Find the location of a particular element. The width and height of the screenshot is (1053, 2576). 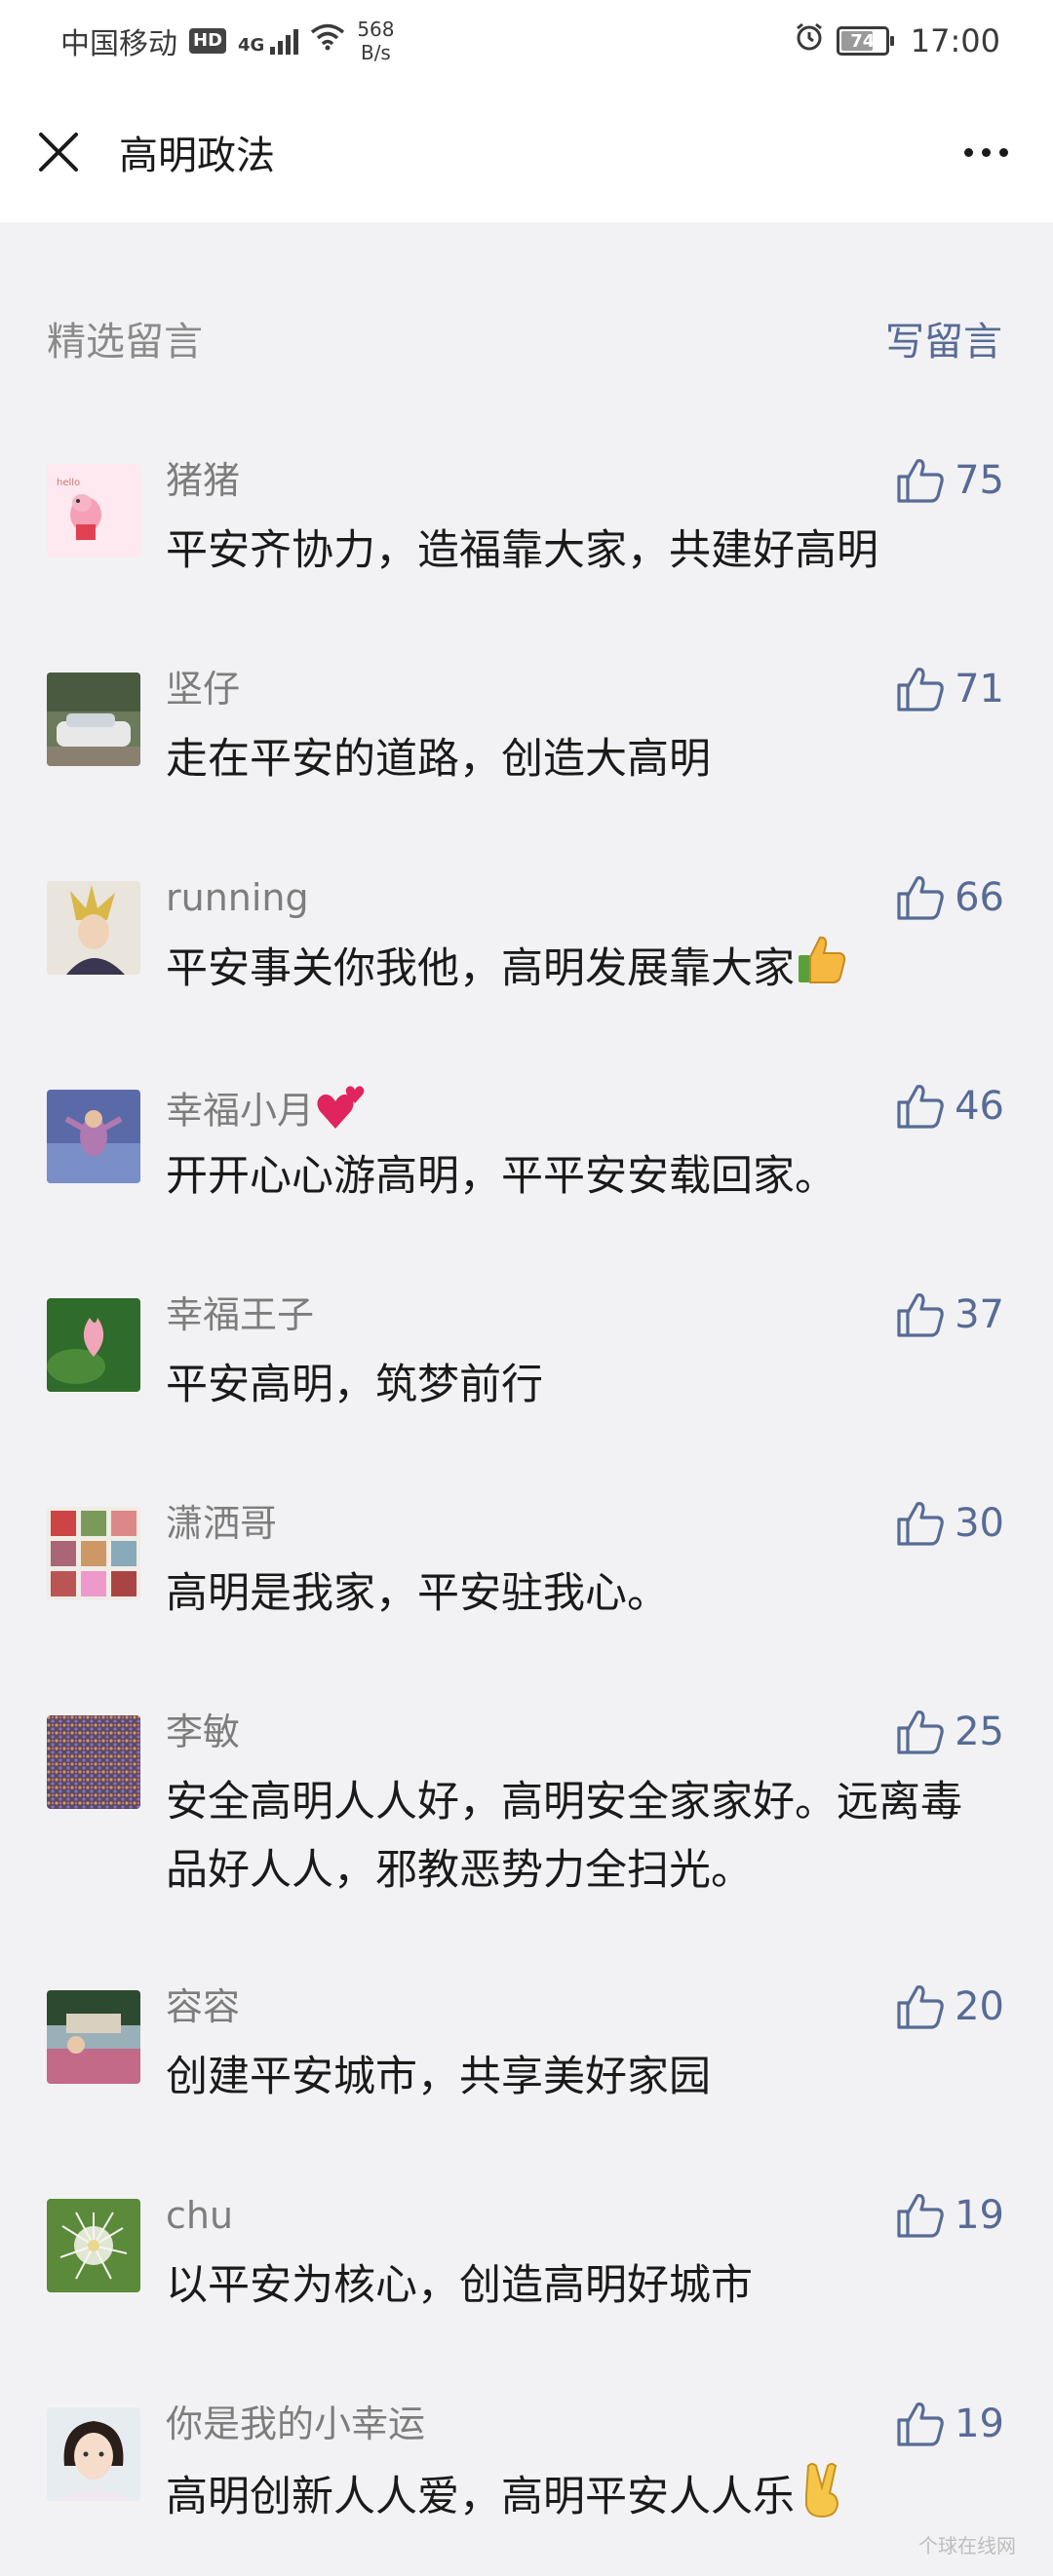

svg-text: hello is located at coordinates (68, 483).